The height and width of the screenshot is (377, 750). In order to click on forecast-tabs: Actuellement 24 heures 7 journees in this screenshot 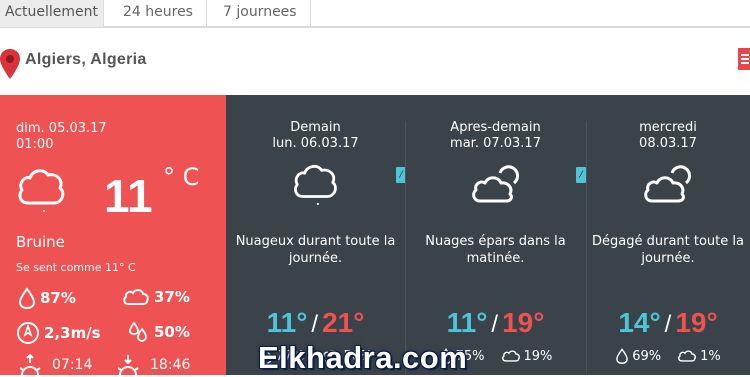, I will do `click(375, 14)`.